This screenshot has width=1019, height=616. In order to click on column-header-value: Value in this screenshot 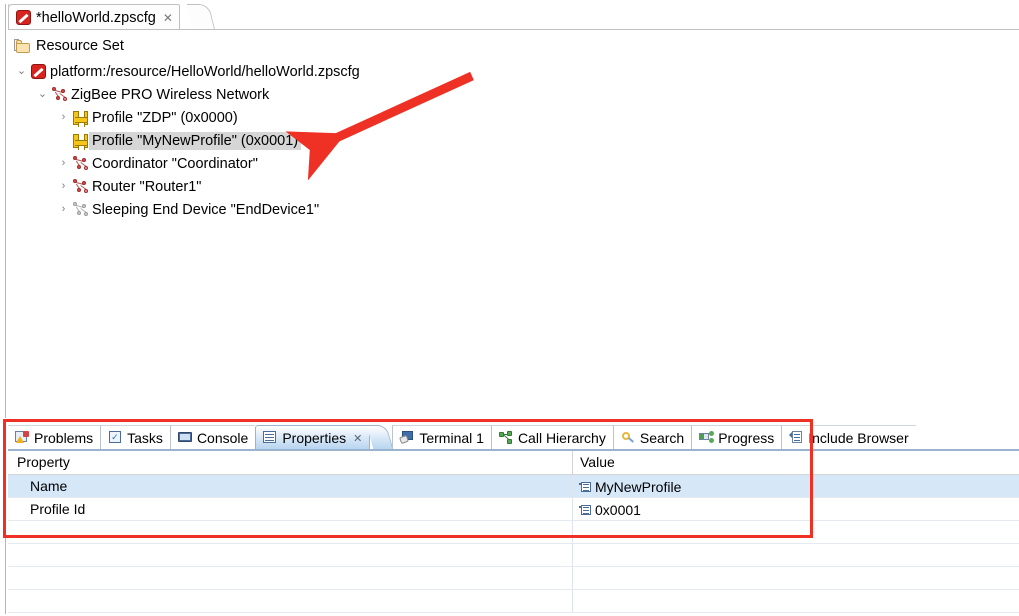, I will do `click(796, 462)`.